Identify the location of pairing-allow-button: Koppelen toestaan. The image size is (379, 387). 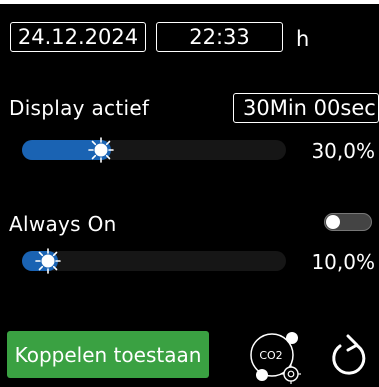
(108, 354).